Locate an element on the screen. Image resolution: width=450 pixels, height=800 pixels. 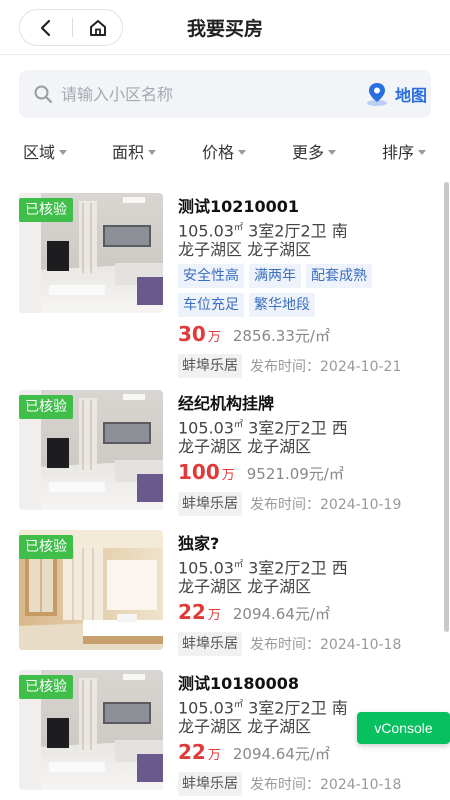
listing-spec: 105.03㎡ 3室2厅2卫 南 is located at coordinates (309, 229).